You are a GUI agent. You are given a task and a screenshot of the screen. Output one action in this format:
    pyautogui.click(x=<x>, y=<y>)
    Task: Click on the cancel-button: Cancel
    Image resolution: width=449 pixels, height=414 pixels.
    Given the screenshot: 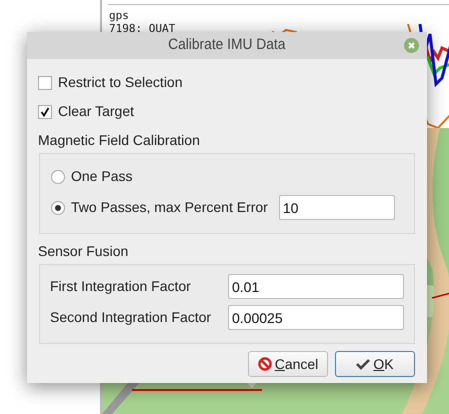 What is the action you would take?
    pyautogui.click(x=288, y=364)
    